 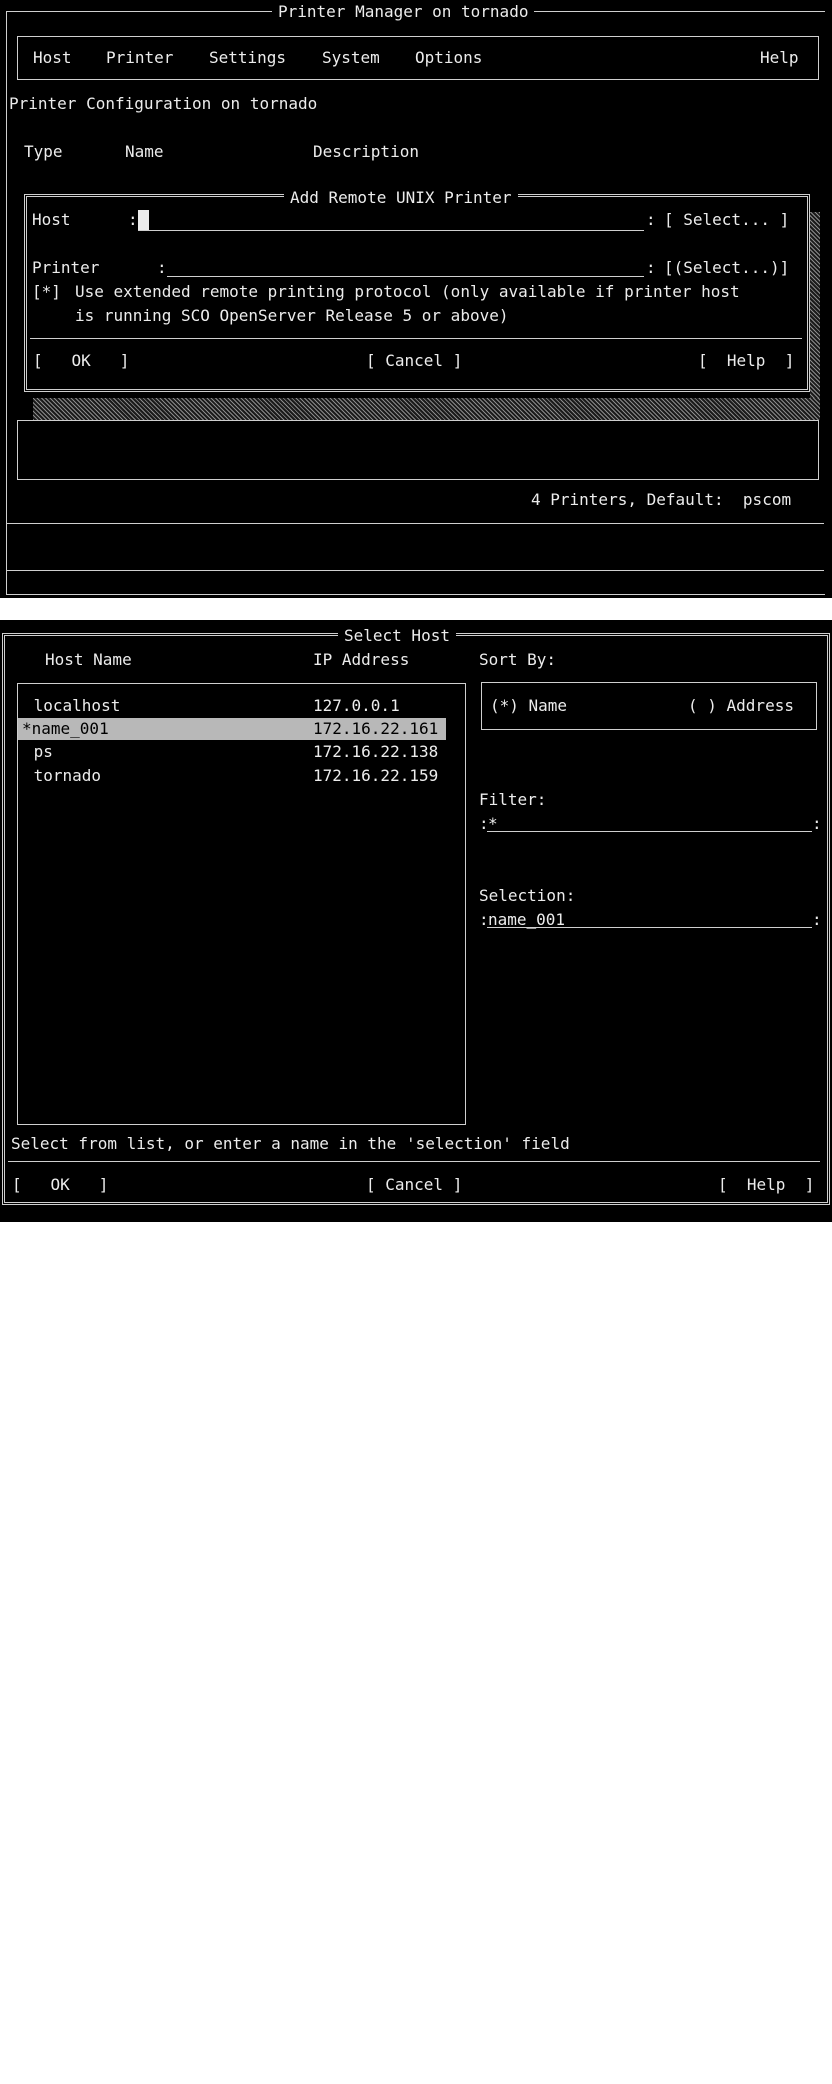 I want to click on sort-by-name-radio: (*) Name, so click(x=528, y=706).